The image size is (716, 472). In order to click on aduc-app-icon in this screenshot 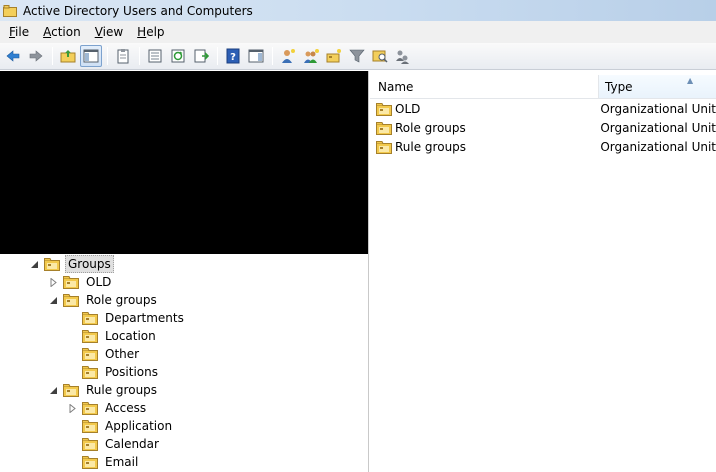, I will do `click(10, 10)`.